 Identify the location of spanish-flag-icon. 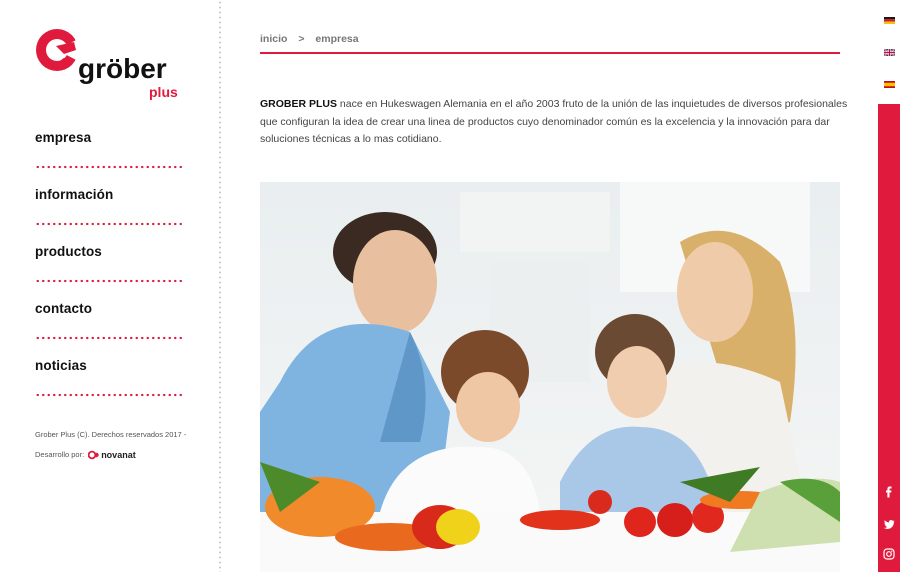
(889, 84).